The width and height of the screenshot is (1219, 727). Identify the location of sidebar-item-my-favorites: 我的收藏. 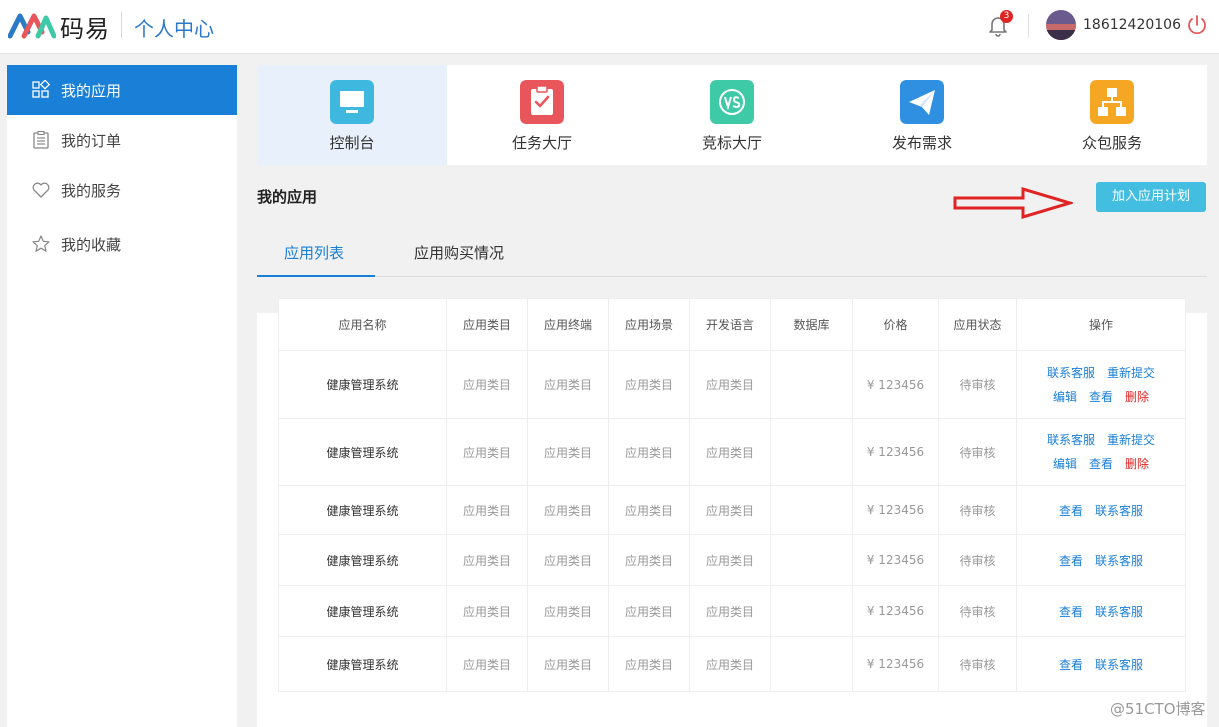
(122, 244).